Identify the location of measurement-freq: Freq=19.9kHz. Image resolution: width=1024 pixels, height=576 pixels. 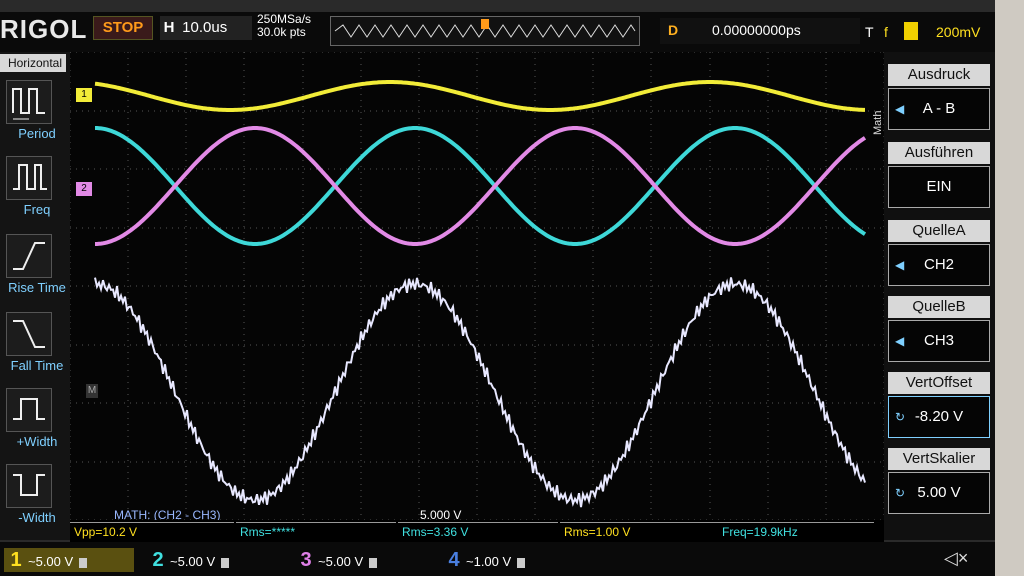
(796, 531).